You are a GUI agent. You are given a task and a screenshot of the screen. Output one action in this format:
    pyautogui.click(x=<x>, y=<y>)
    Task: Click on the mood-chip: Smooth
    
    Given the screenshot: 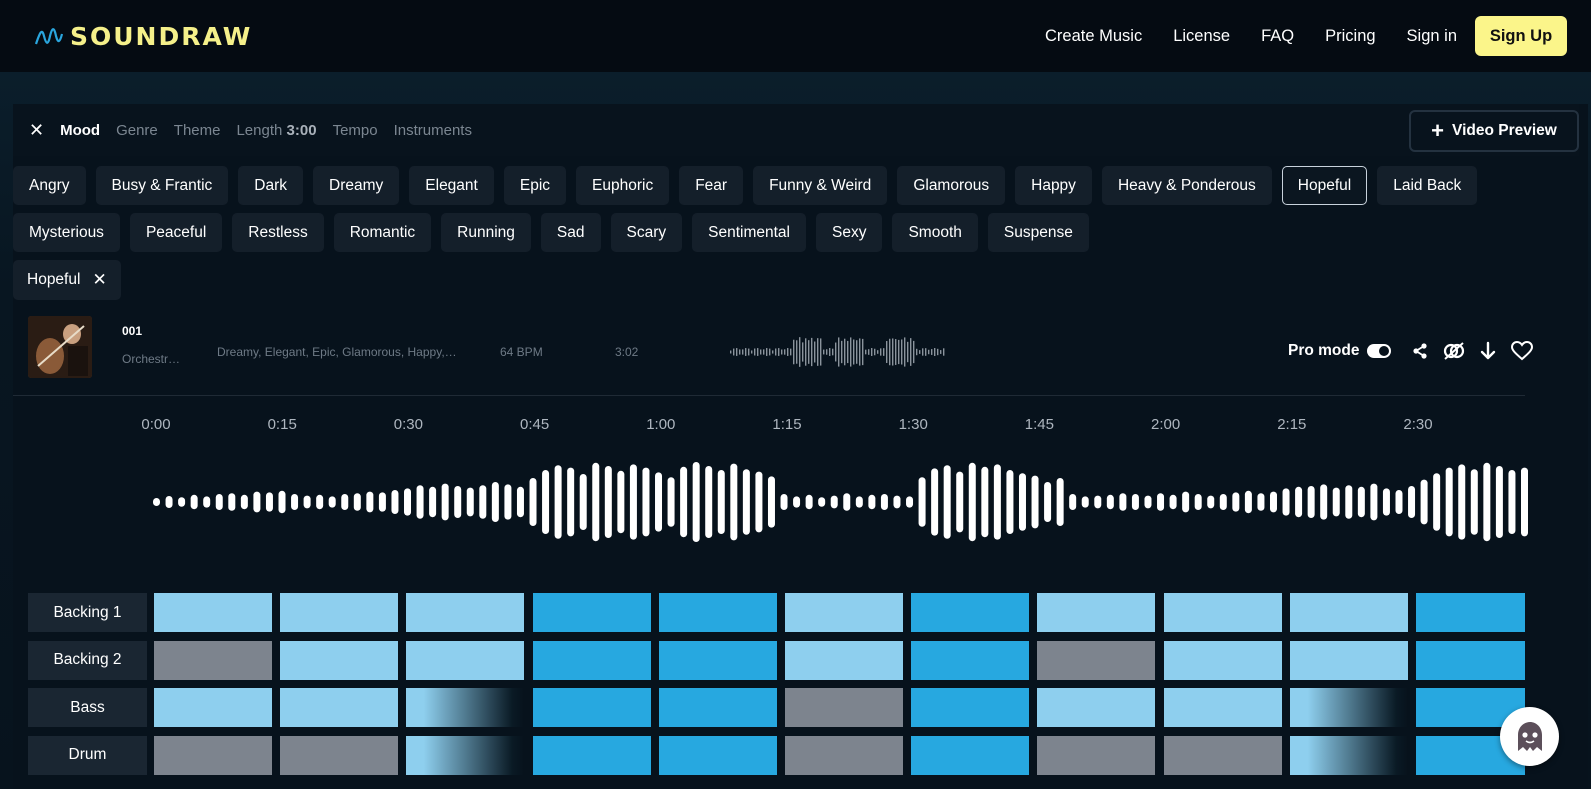 What is the action you would take?
    pyautogui.click(x=935, y=232)
    